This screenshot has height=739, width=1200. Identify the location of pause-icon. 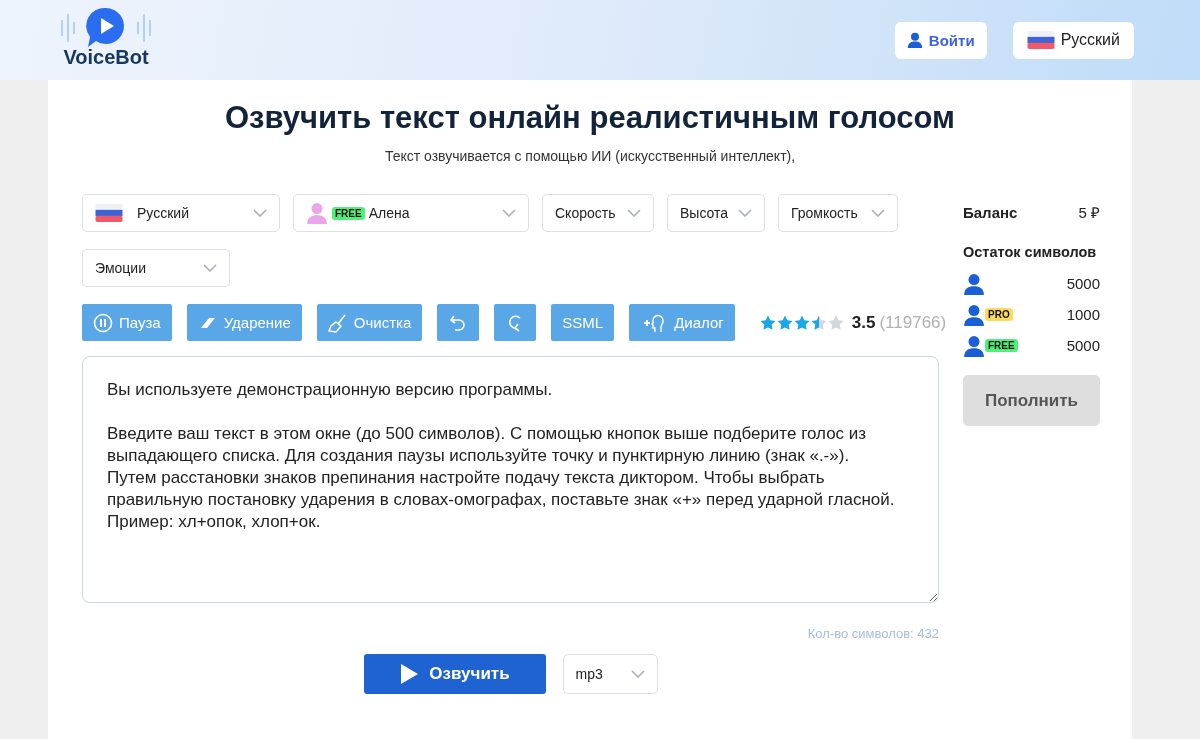
(103, 322).